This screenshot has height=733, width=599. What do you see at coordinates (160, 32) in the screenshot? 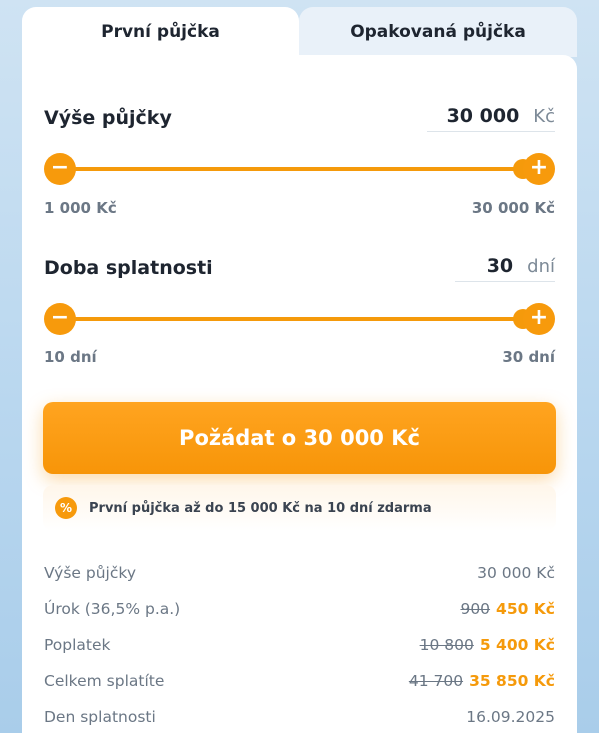
I see `tab-first-loan: První půjčka` at bounding box center [160, 32].